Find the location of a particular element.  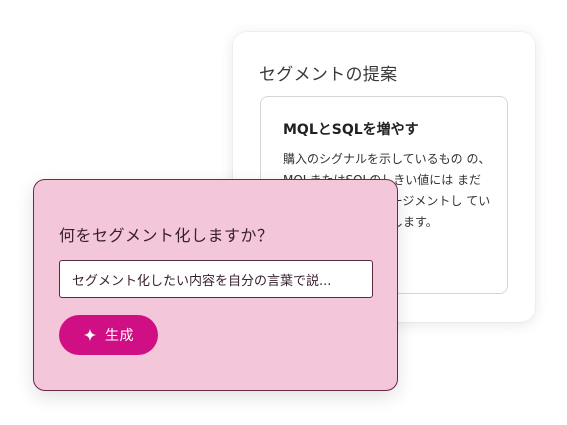

panel-question: 何をセグメント化しますか？ is located at coordinates (166, 235).